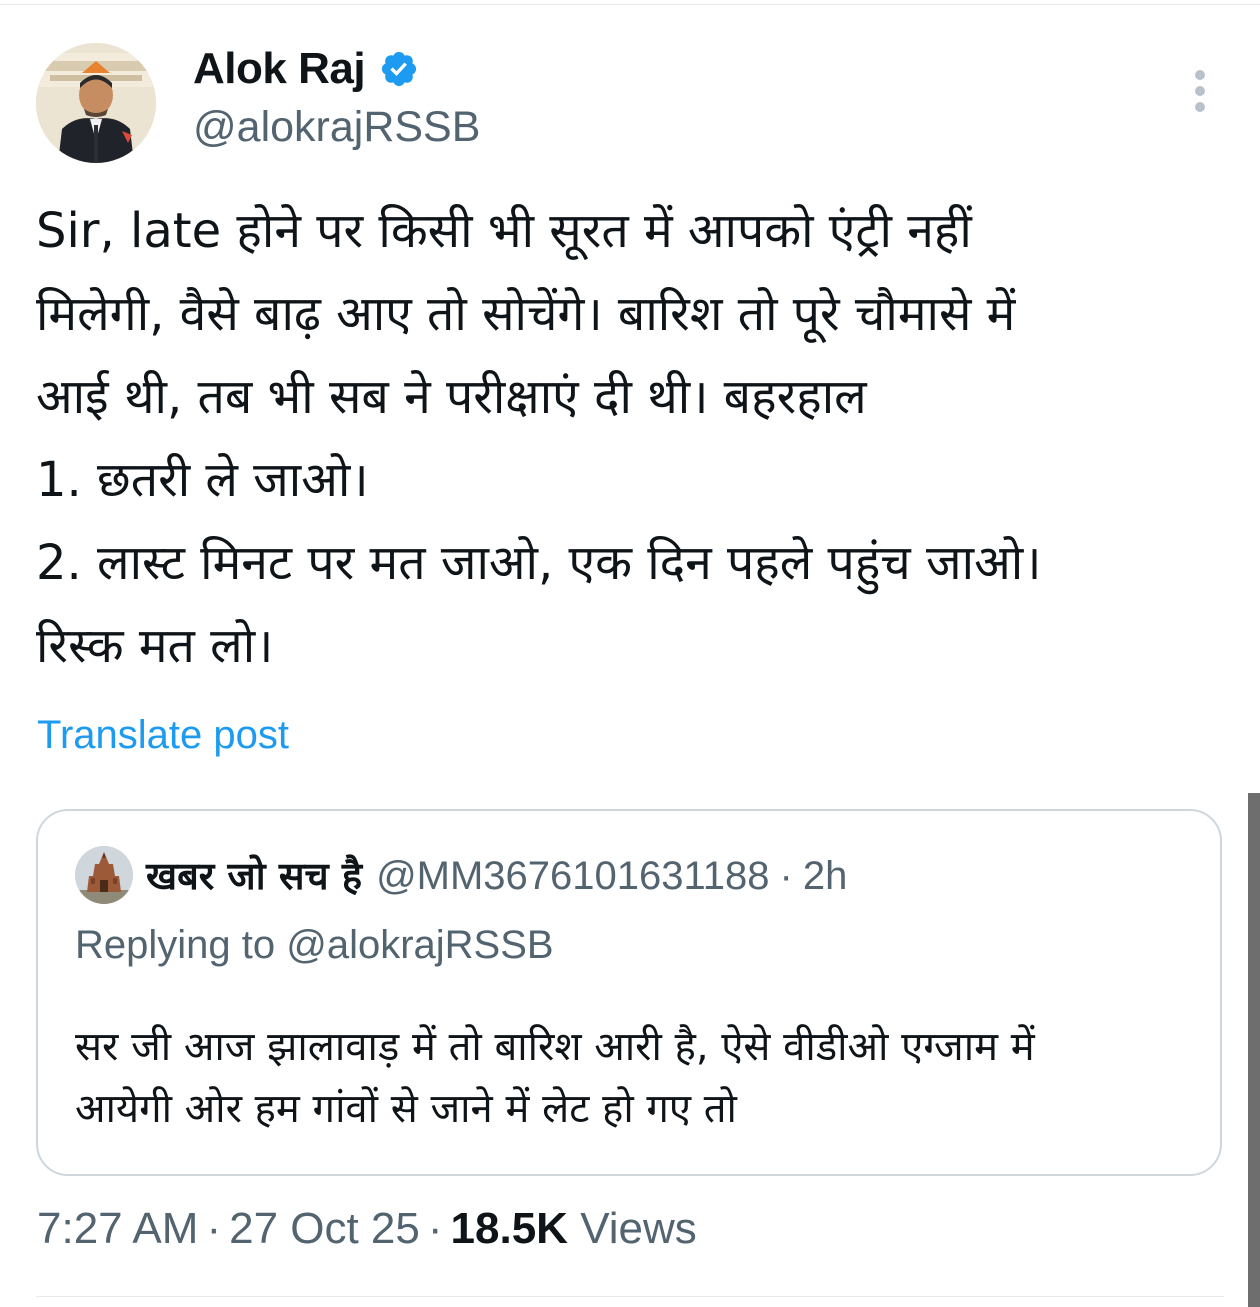 This screenshot has height=1307, width=1260. I want to click on more-options-button, so click(1200, 91).